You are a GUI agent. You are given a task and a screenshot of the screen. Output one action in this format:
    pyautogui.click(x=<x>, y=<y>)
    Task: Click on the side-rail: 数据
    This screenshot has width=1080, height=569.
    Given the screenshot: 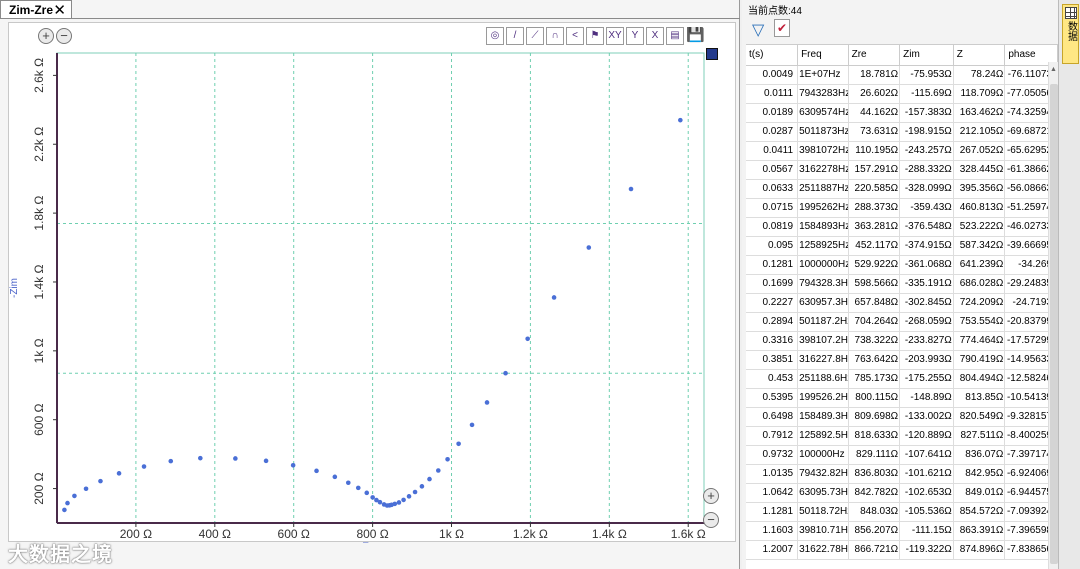 What is the action you would take?
    pyautogui.click(x=1069, y=284)
    